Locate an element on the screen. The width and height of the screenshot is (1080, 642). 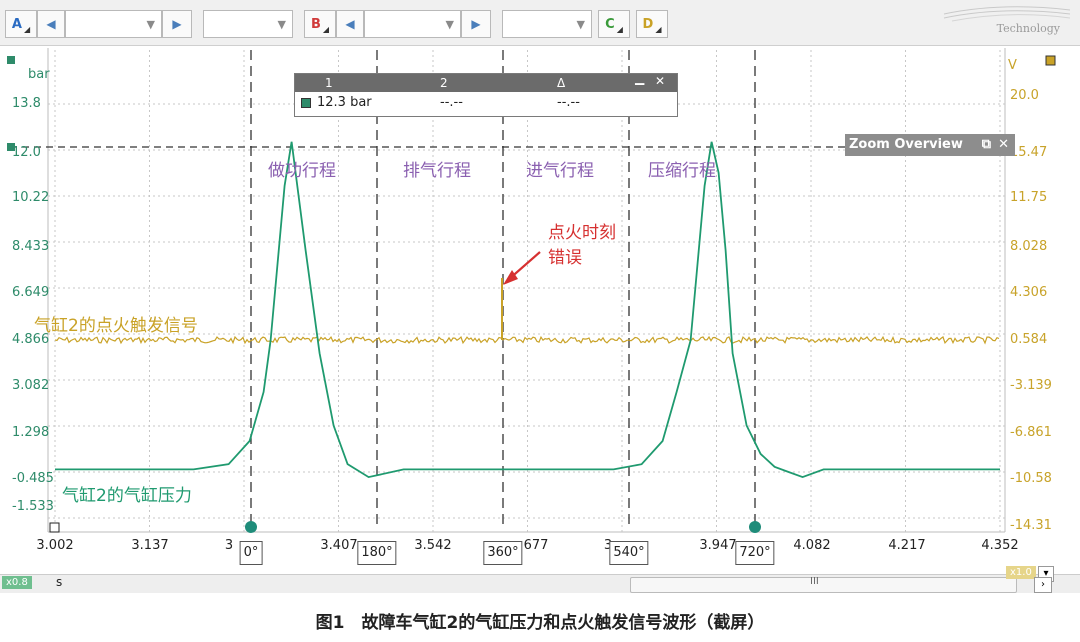
left-tick: 10.22 is located at coordinates (31, 197).